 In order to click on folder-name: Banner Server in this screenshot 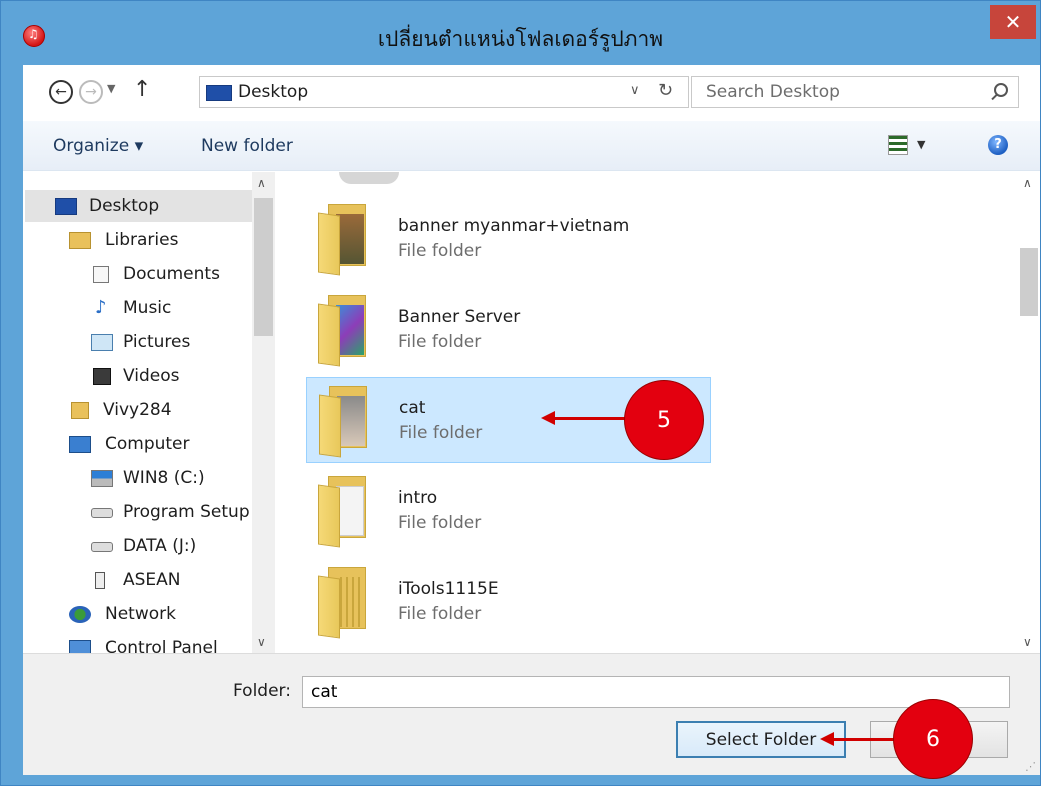, I will do `click(459, 317)`.